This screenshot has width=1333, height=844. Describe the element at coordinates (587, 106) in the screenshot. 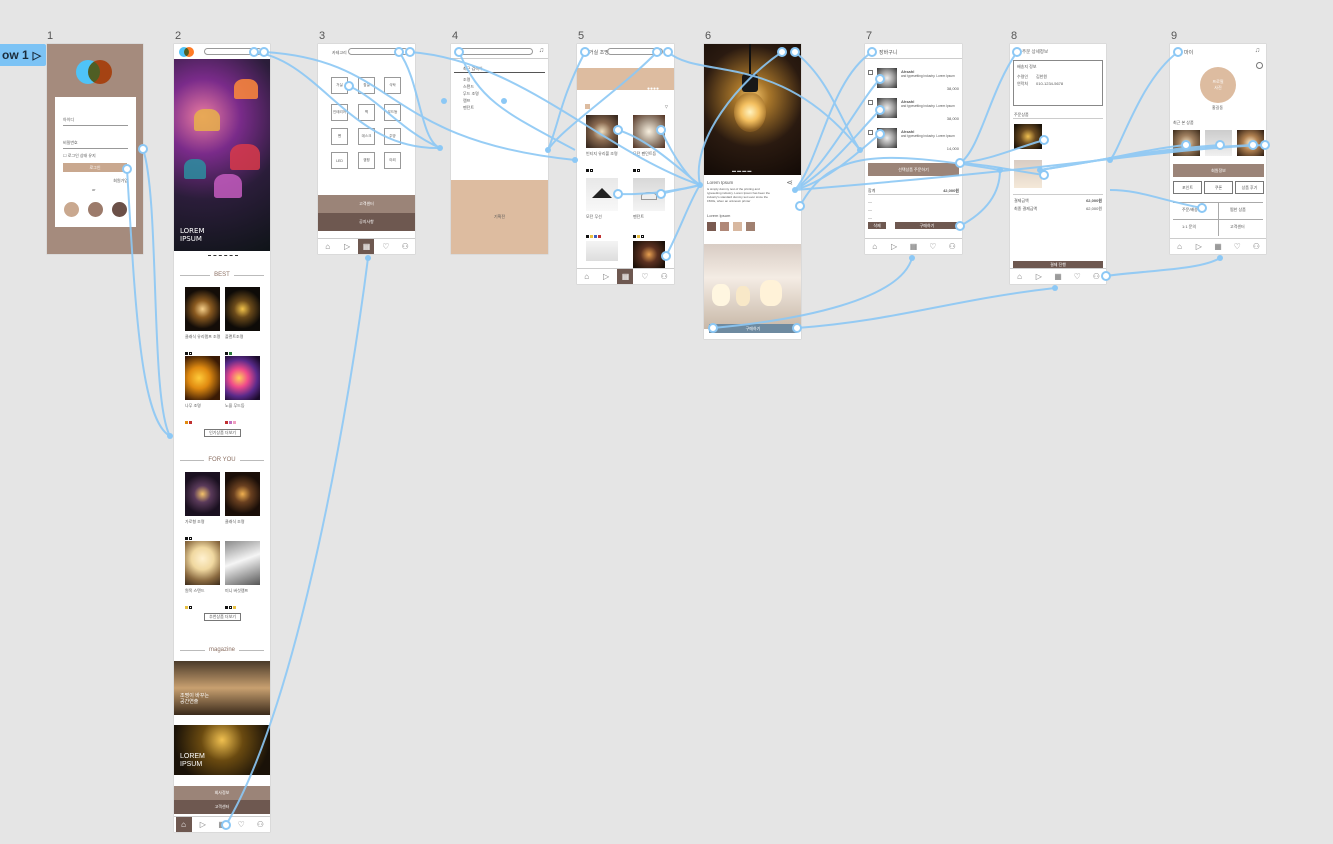

I see `filter-icon` at that location.